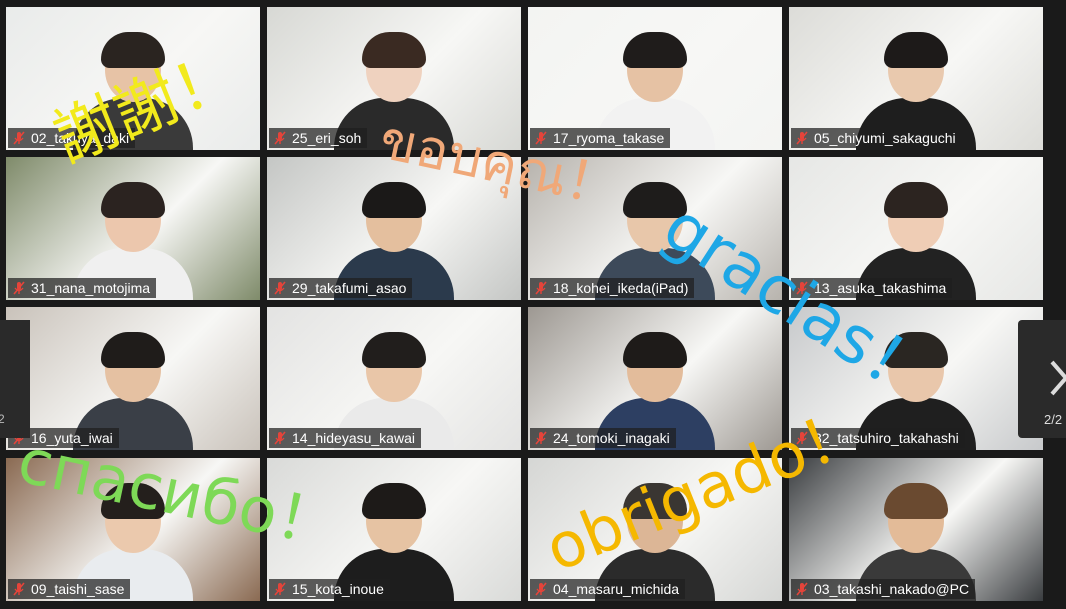 This screenshot has width=1066, height=609. I want to click on participant-name: 31_nana_motojima, so click(91, 288).